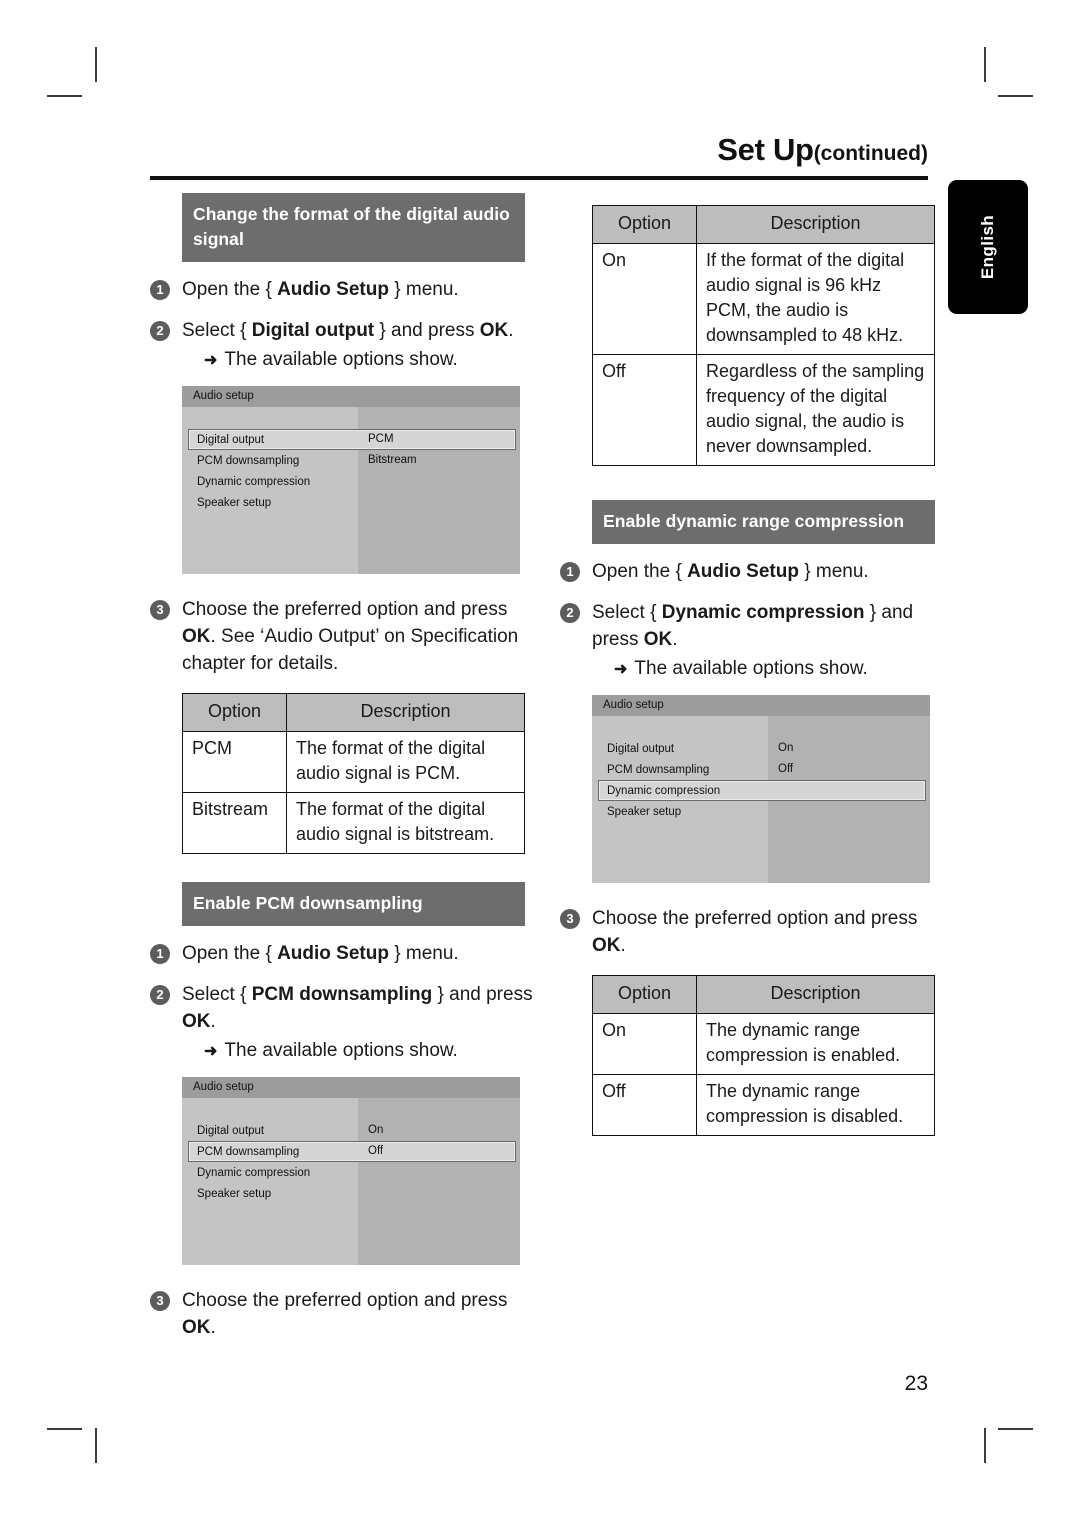  What do you see at coordinates (916, 1383) in the screenshot?
I see `page-number: 23` at bounding box center [916, 1383].